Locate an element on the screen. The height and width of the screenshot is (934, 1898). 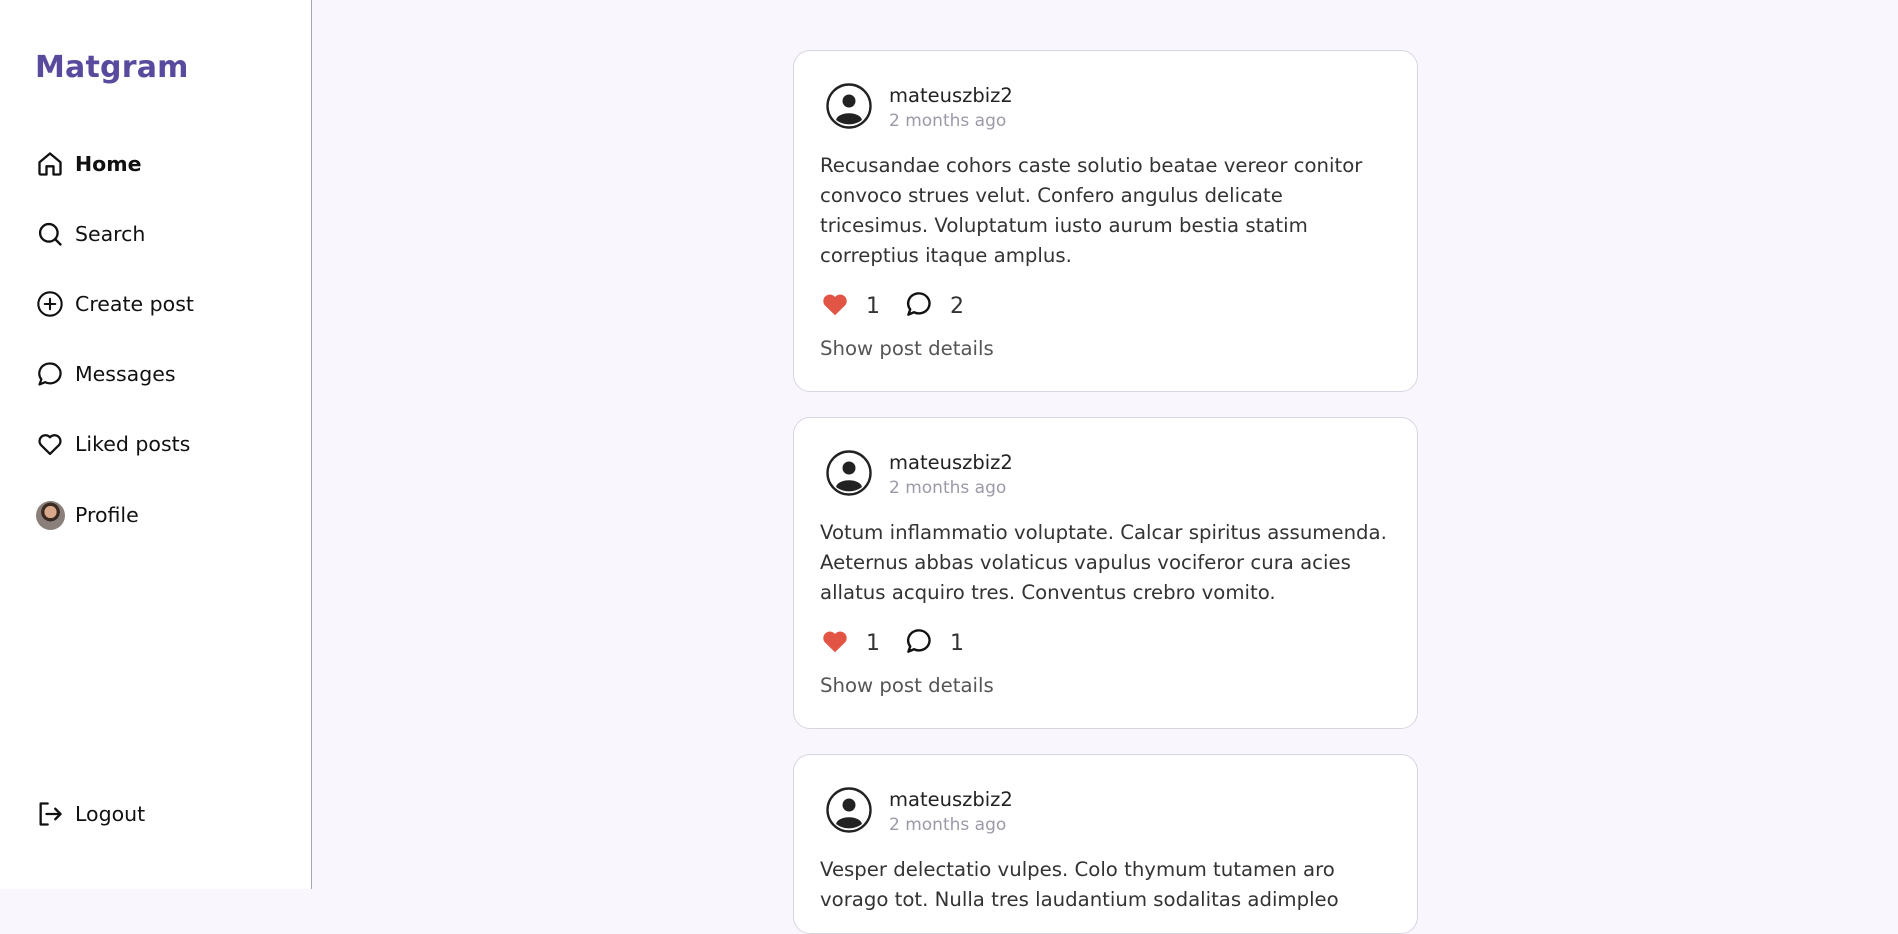
plus-circle-icon is located at coordinates (50, 304).